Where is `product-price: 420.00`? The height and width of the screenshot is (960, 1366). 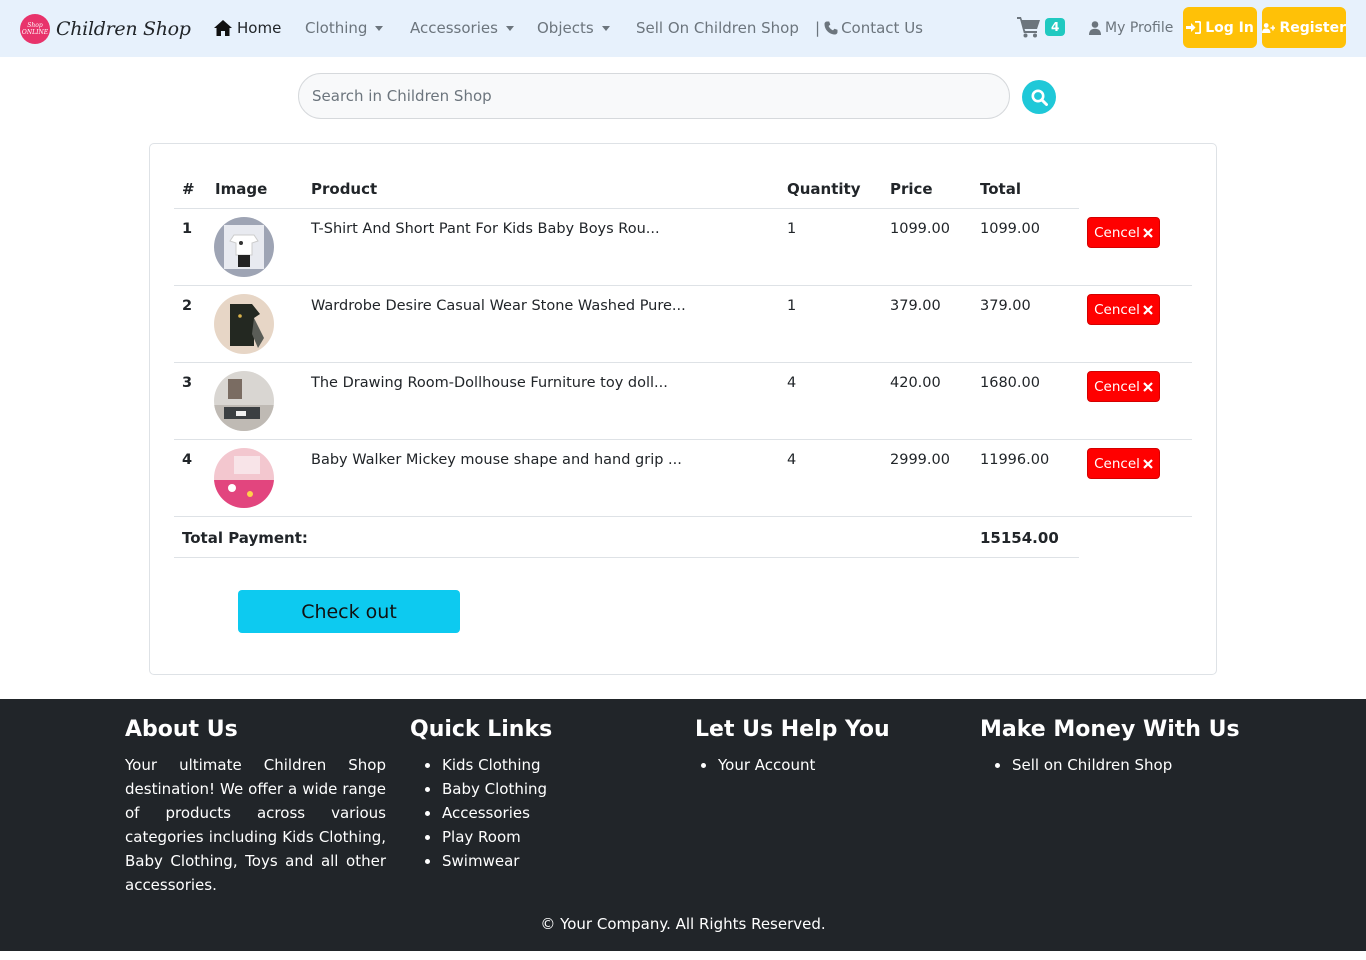 product-price: 420.00 is located at coordinates (915, 383).